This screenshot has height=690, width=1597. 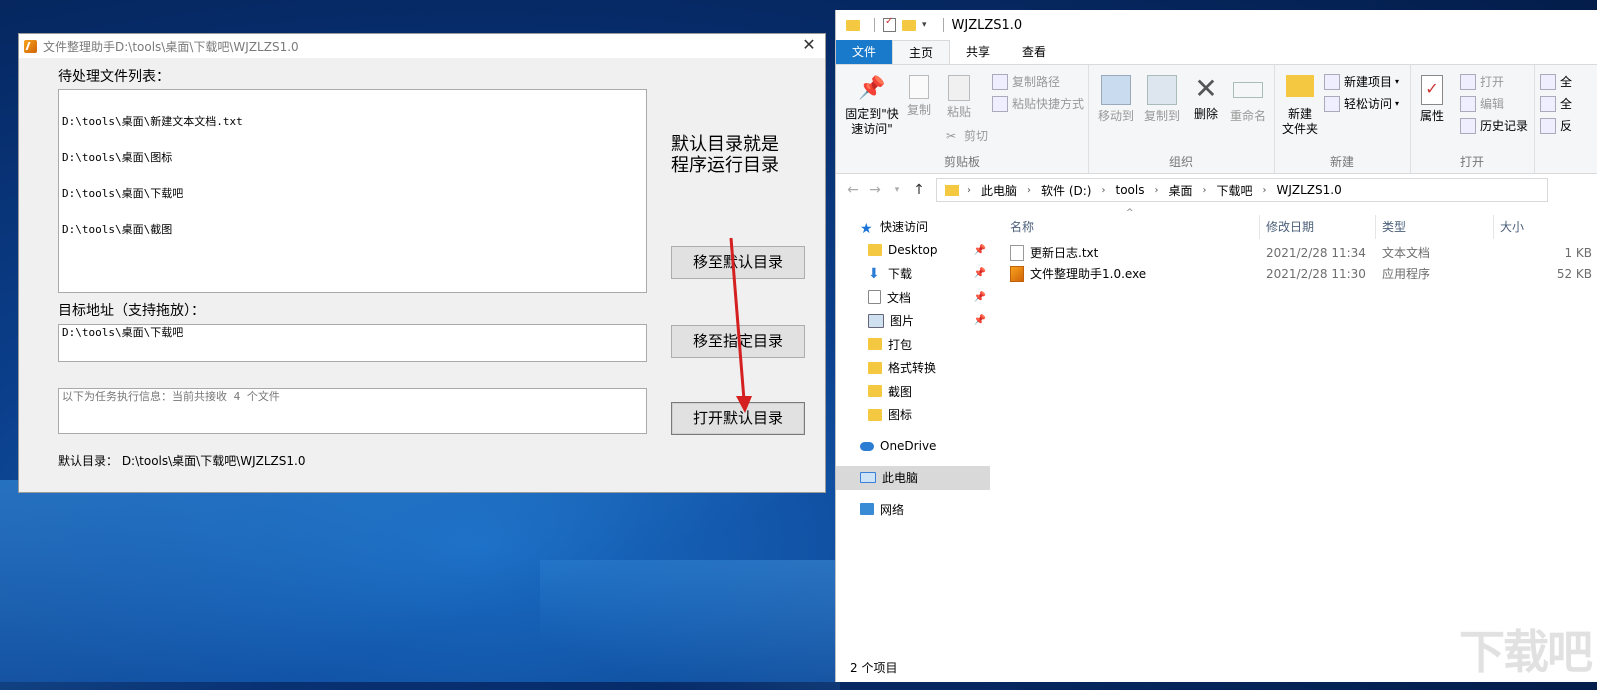 I want to click on column-type: 类型, so click(x=1435, y=227).